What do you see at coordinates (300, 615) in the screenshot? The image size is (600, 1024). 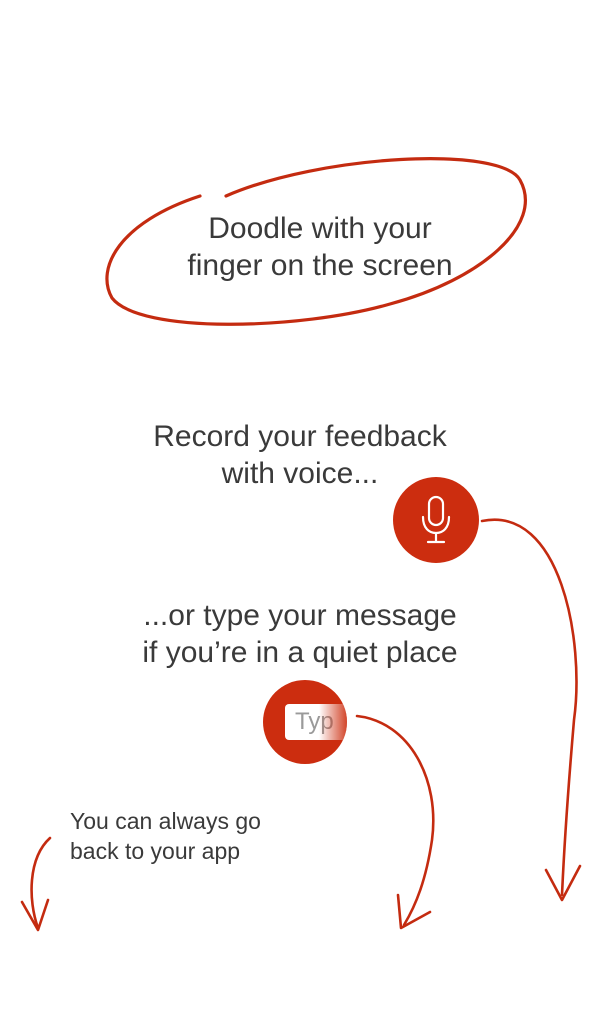 I see `type-tip-line-1: ...or type your message` at bounding box center [300, 615].